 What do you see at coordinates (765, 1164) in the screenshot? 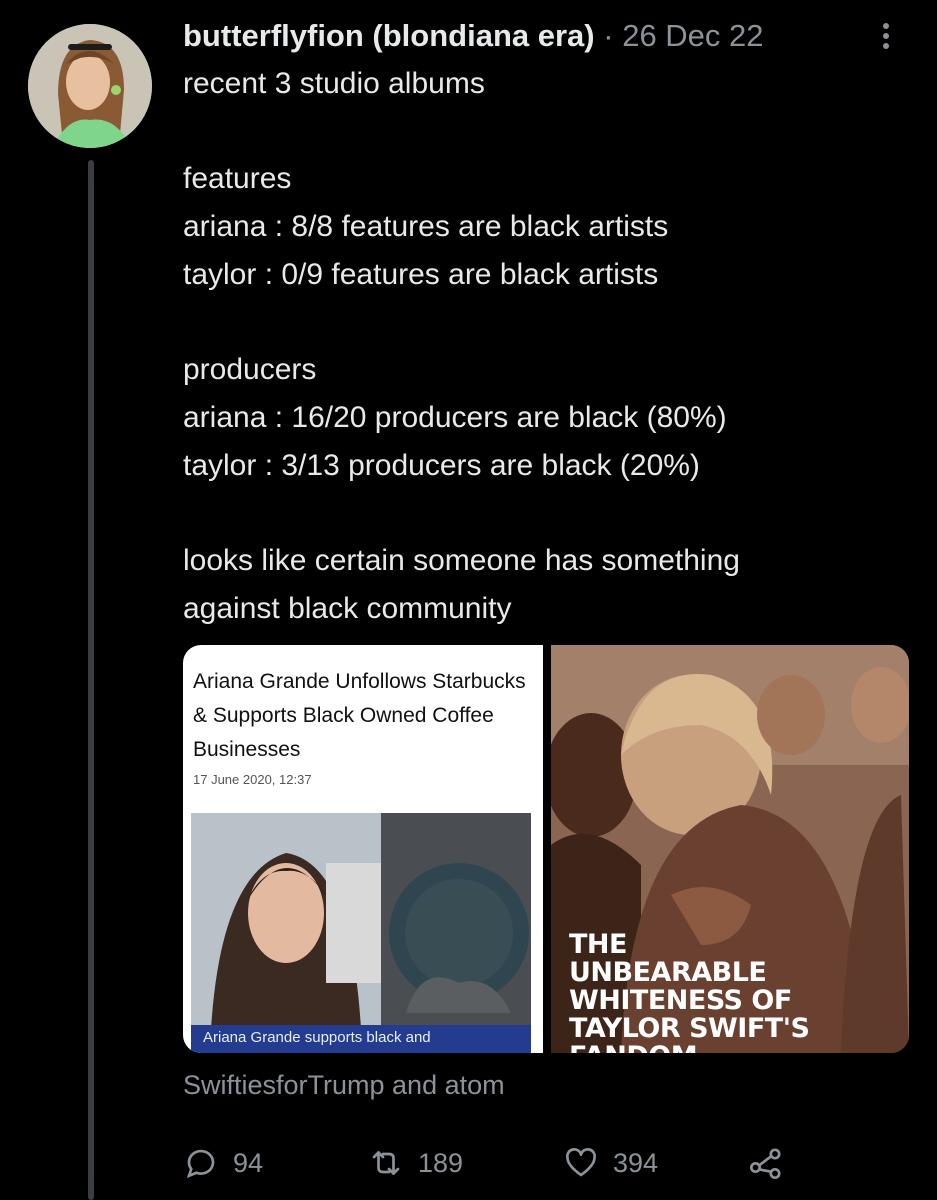
I see `share-icon` at bounding box center [765, 1164].